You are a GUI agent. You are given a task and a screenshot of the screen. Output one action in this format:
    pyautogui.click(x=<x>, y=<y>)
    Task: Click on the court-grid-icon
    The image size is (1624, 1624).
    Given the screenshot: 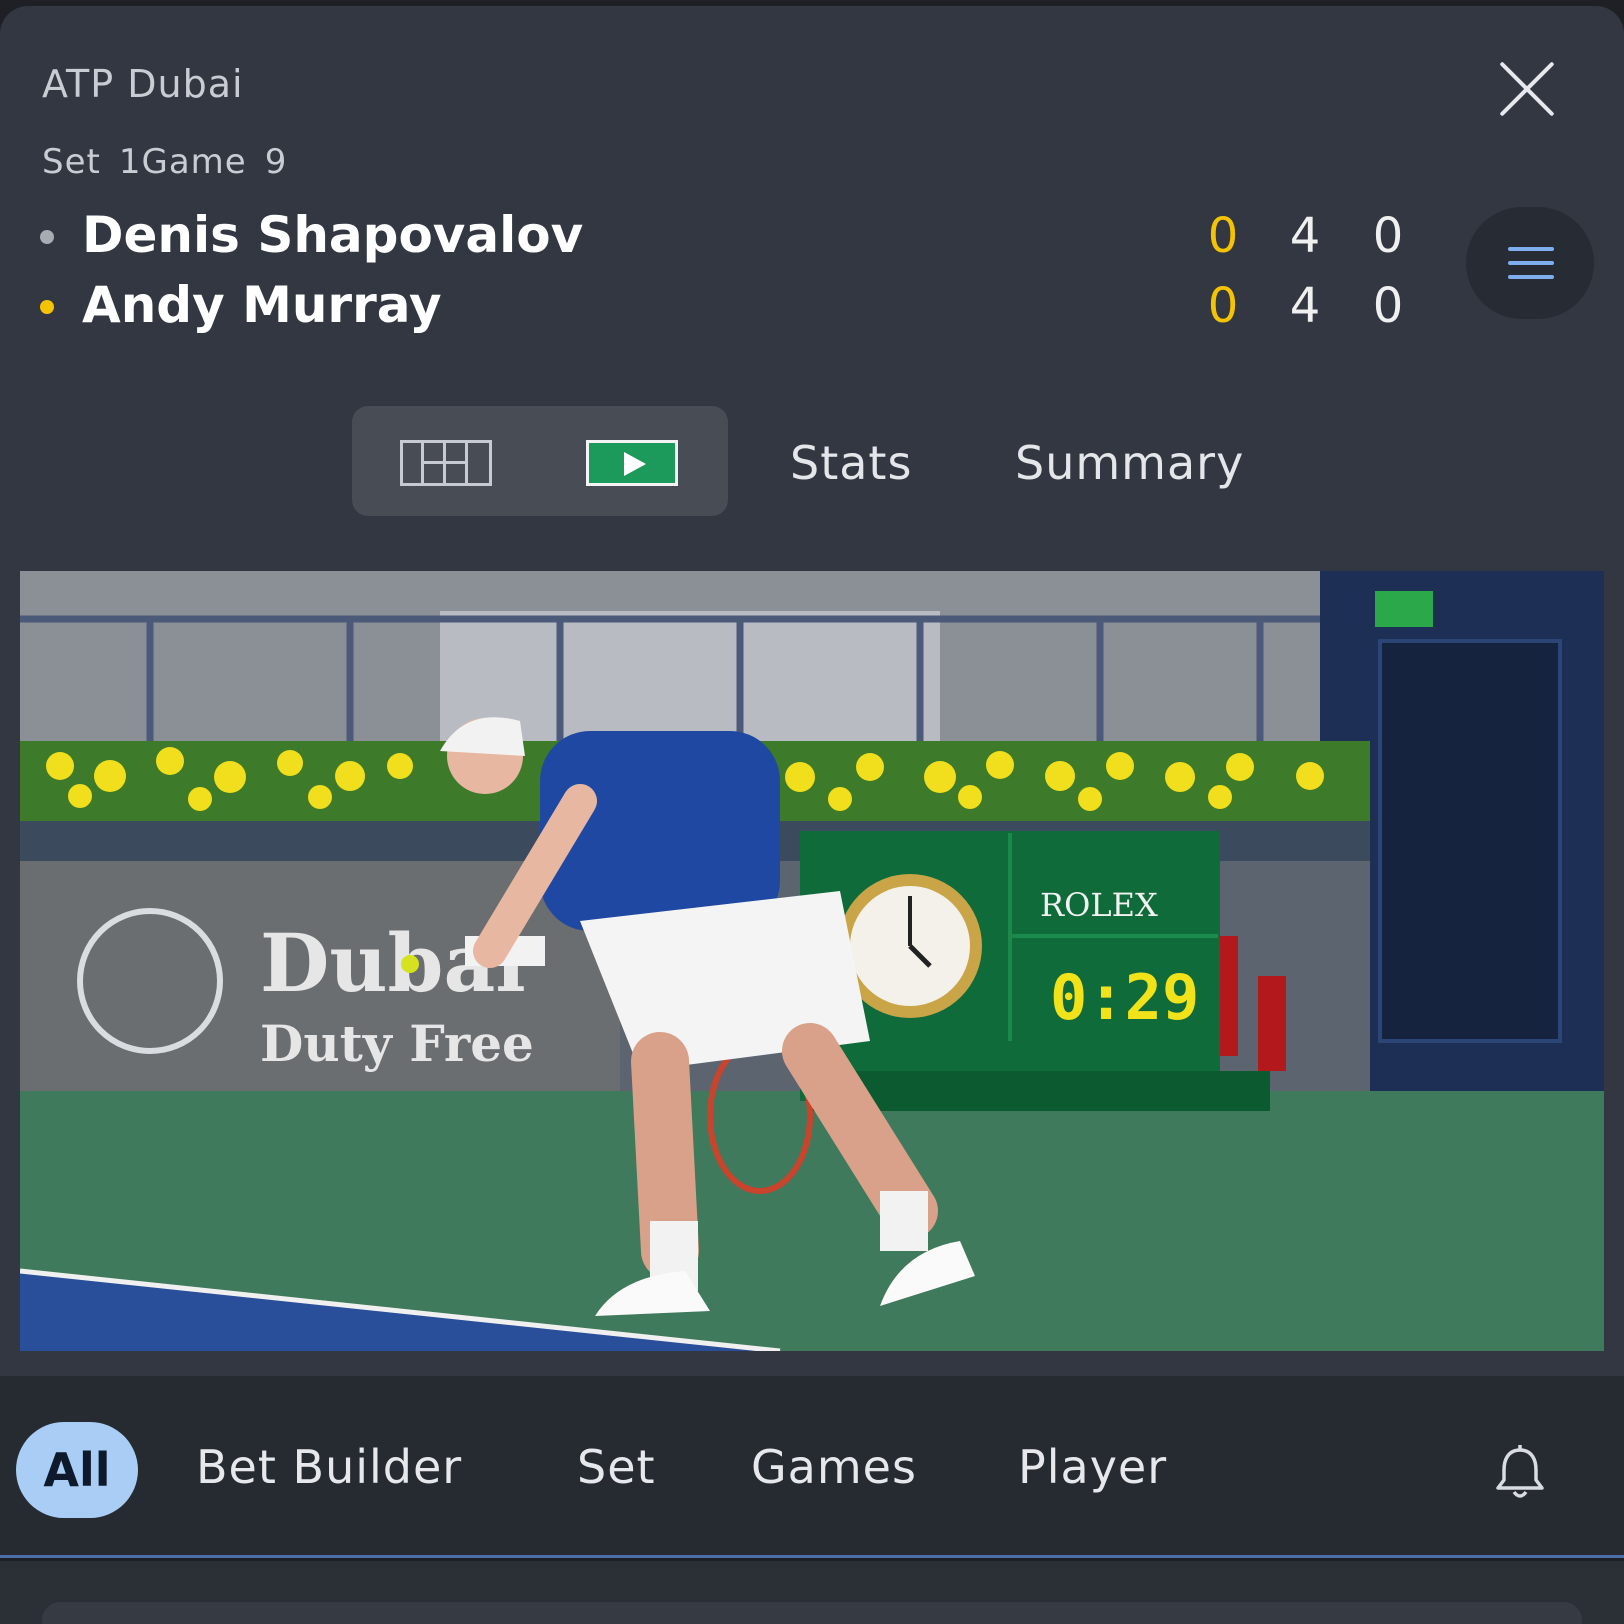 What is the action you would take?
    pyautogui.click(x=446, y=463)
    